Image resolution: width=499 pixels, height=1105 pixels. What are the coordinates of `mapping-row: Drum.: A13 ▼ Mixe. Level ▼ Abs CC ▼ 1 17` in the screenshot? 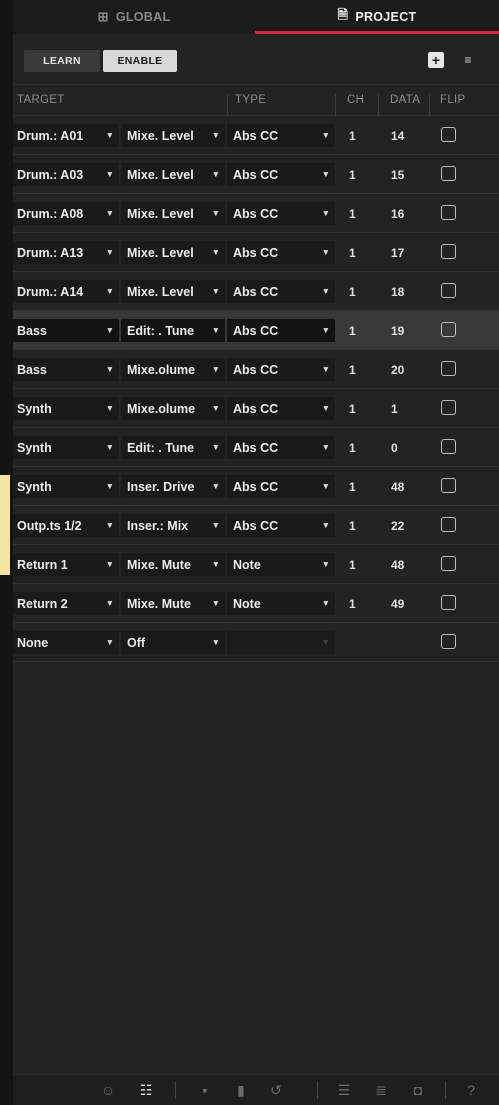 It's located at (256, 252).